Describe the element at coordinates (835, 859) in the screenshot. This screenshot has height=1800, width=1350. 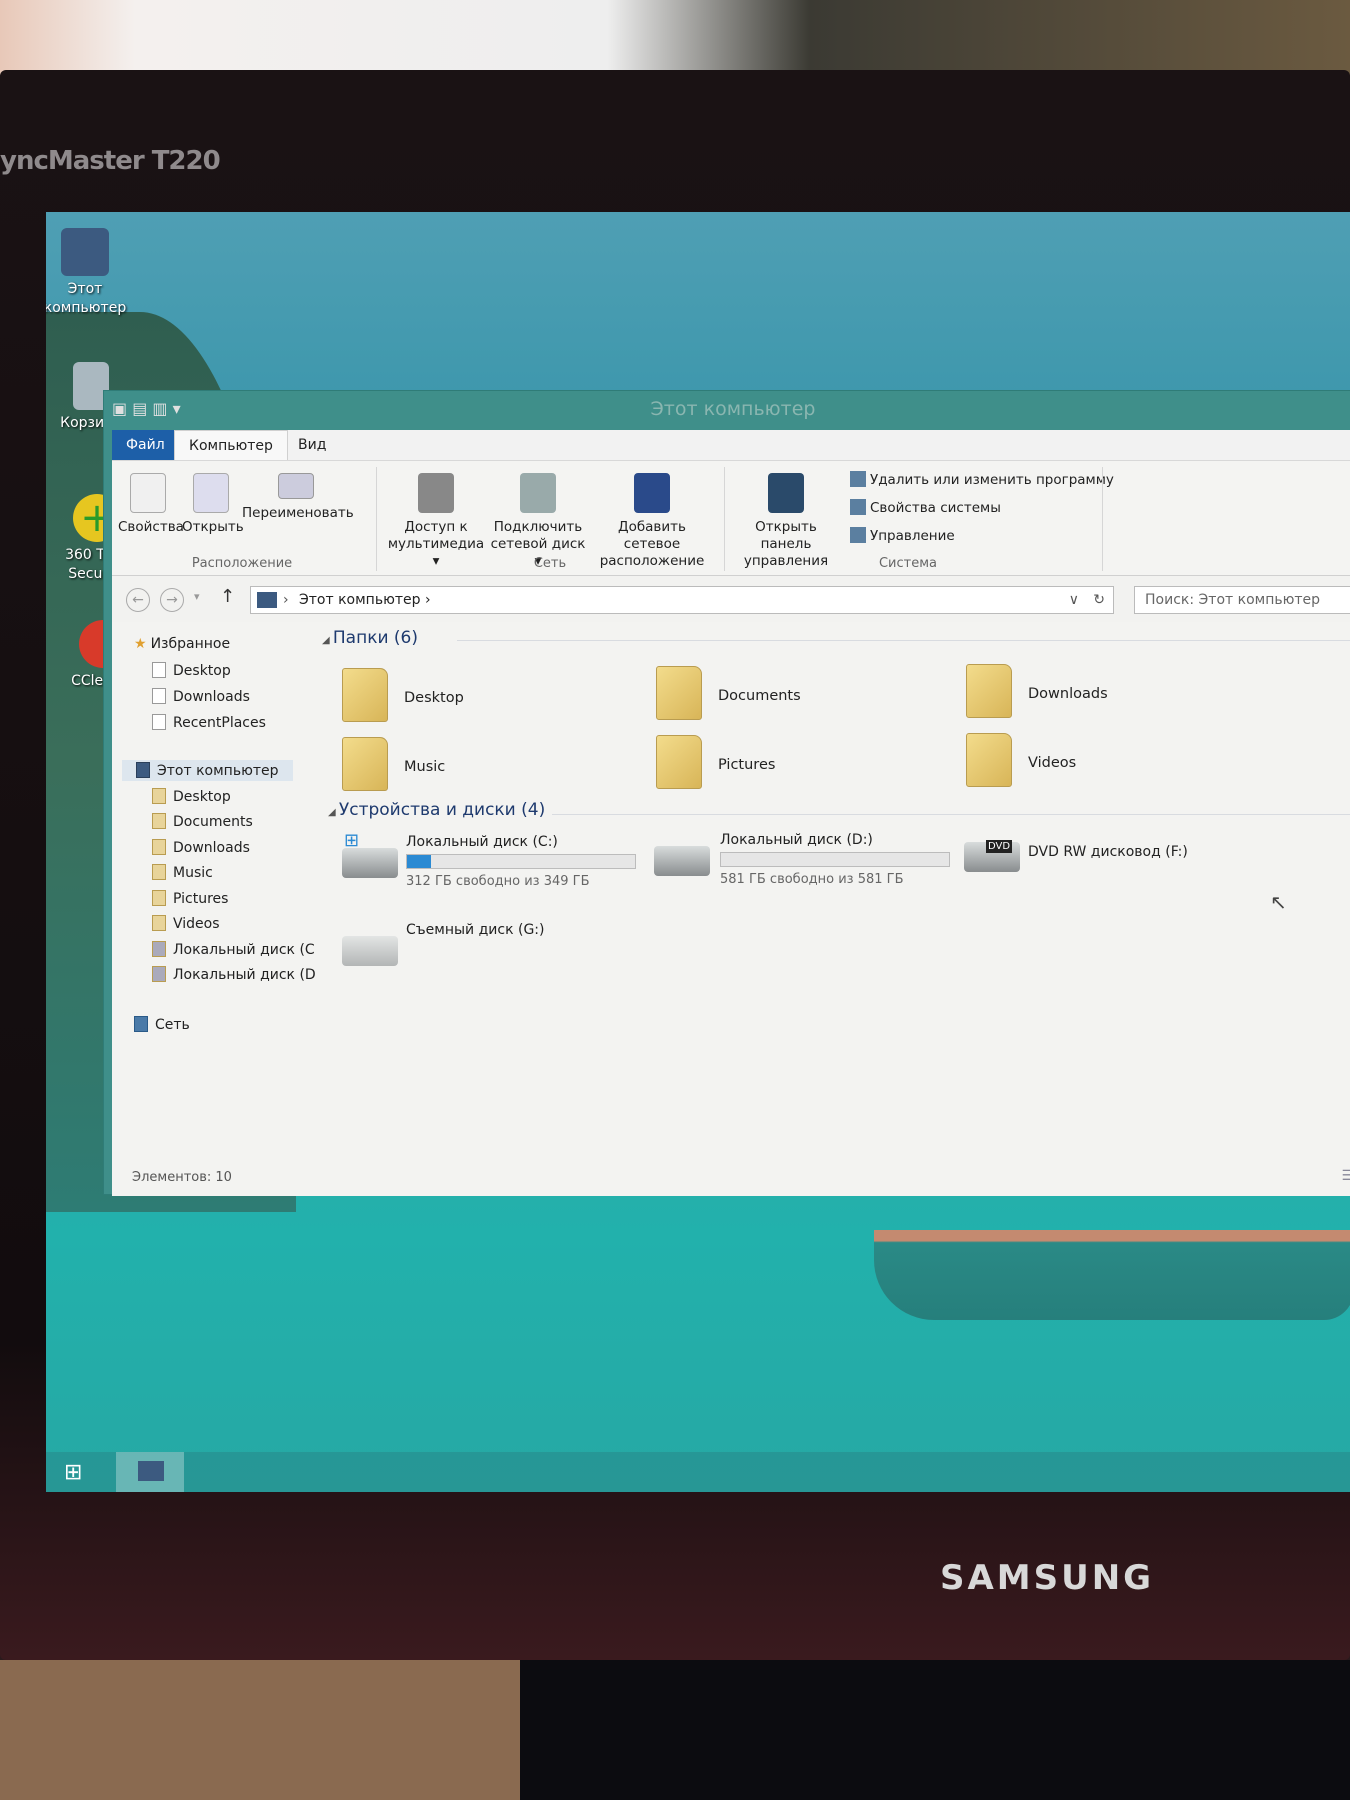
I see `drive-d-usage-bar` at that location.